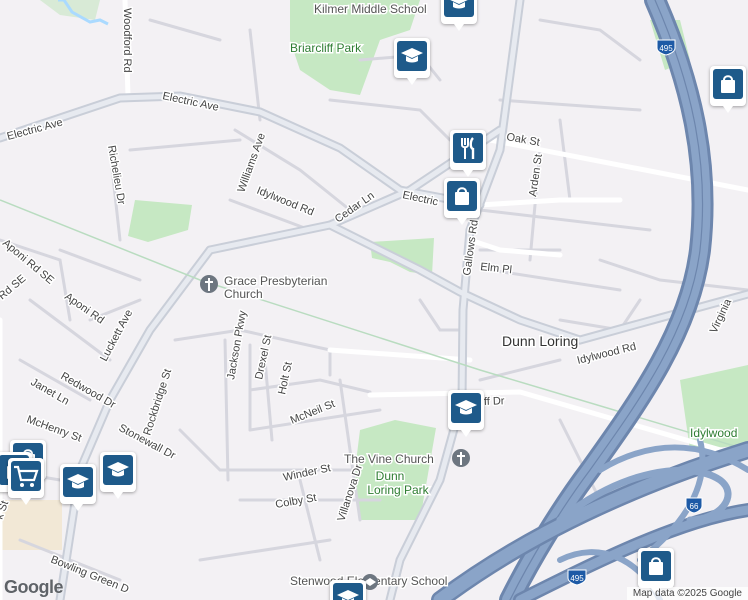 This screenshot has height=600, width=748. I want to click on label-elm-pl: Elm Pl, so click(496, 268).